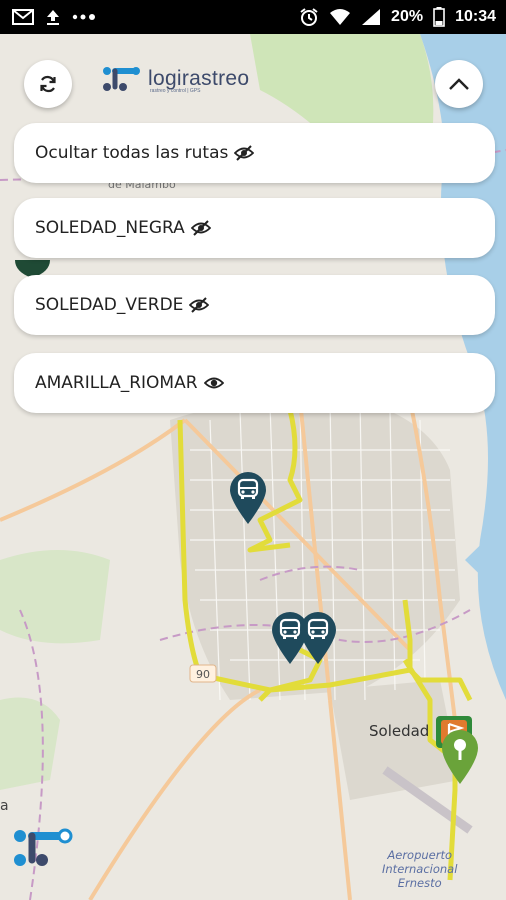 This screenshot has width=506, height=900. What do you see at coordinates (420, 855) in the screenshot?
I see `airport-label-line1: Aeropuerto` at bounding box center [420, 855].